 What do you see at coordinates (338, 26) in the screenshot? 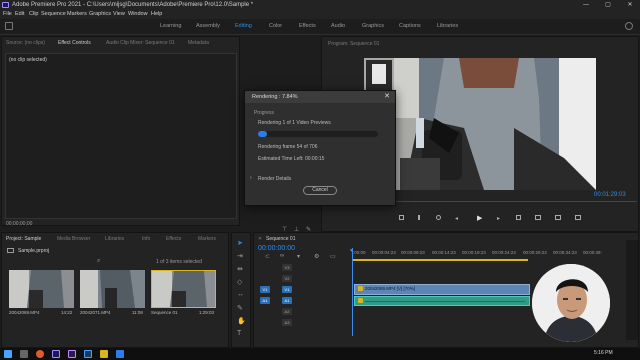
I see `workspace-audio: Audio` at bounding box center [338, 26].